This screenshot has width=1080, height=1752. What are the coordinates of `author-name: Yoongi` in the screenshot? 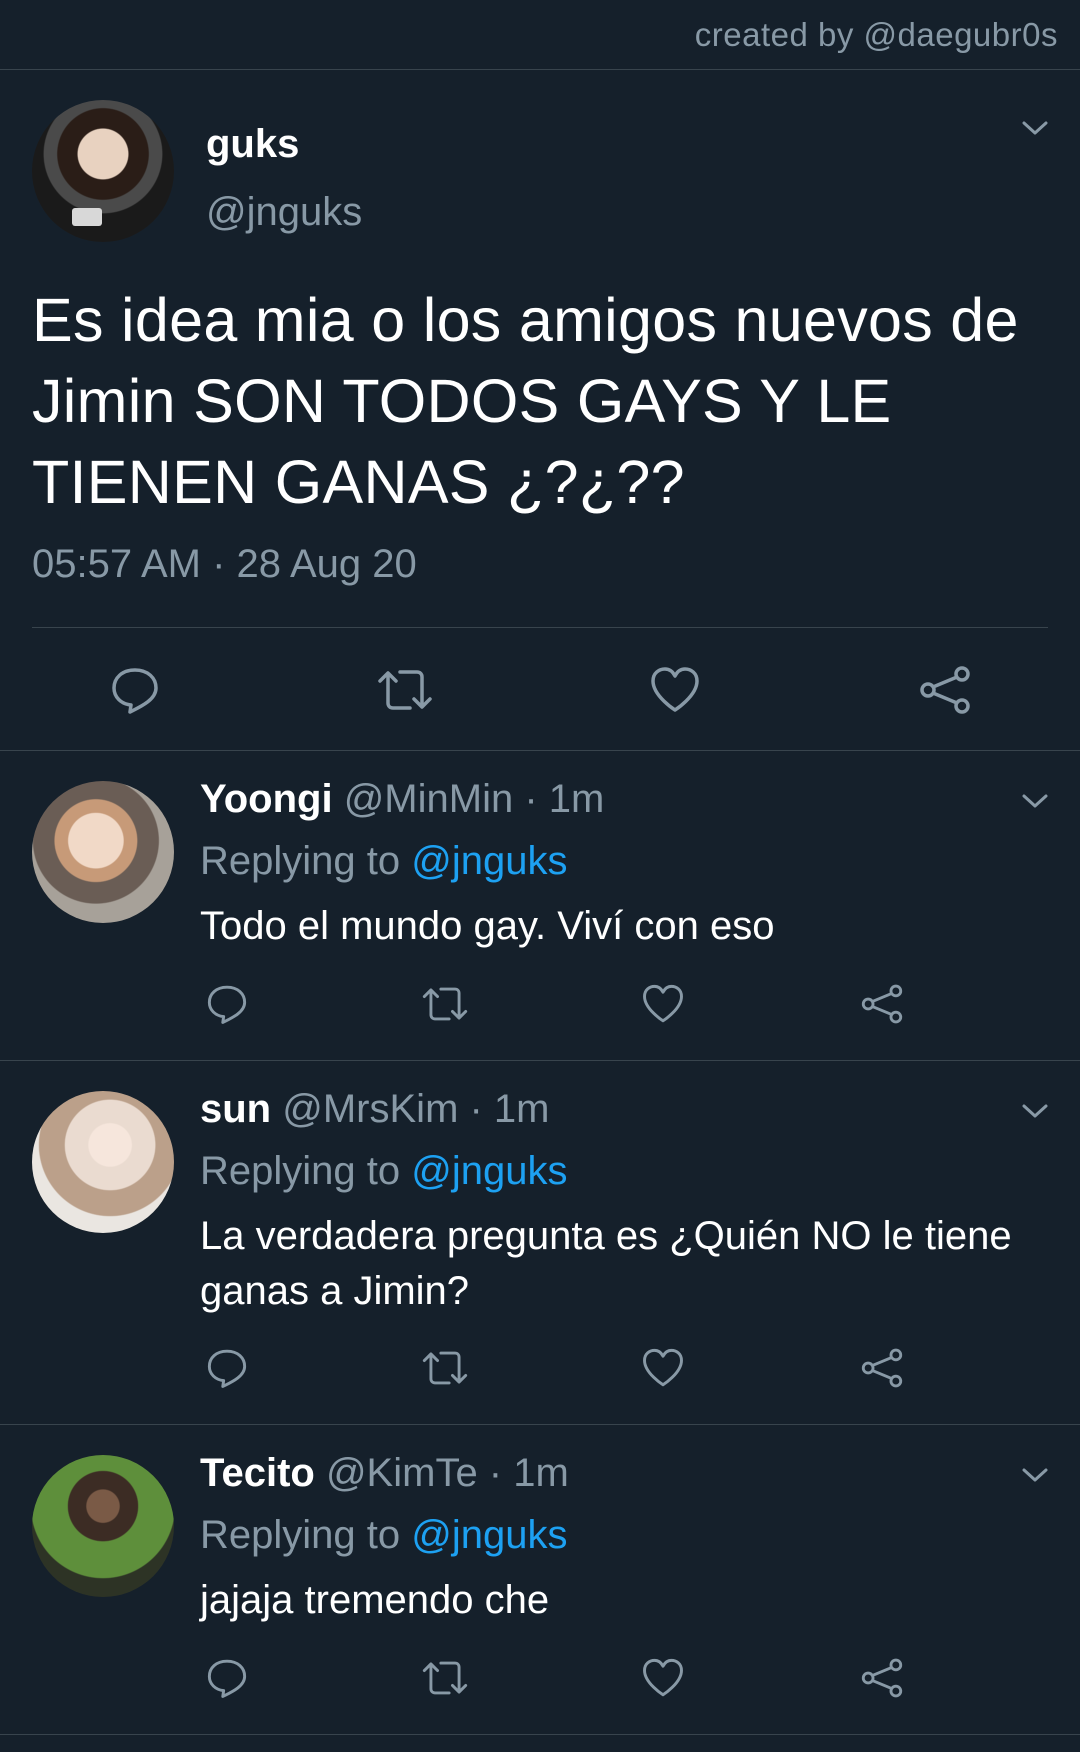 It's located at (266, 799).